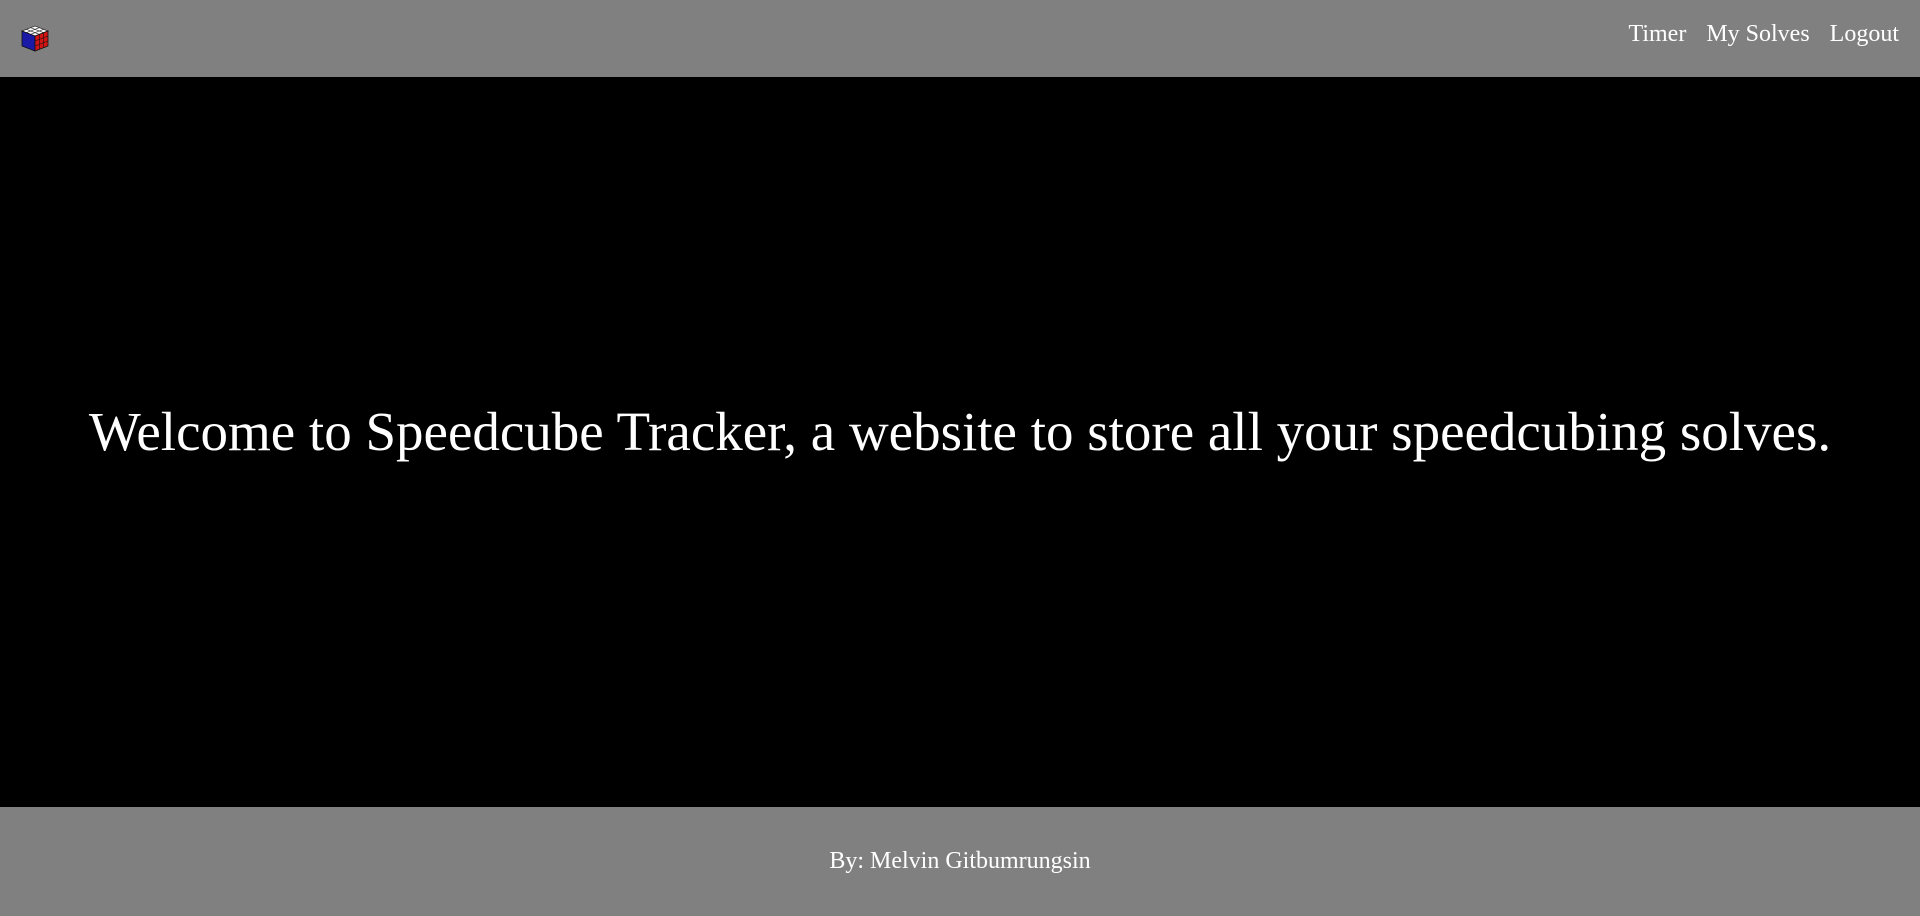  I want to click on nav-links: Timer My Solves Logout, so click(1764, 34).